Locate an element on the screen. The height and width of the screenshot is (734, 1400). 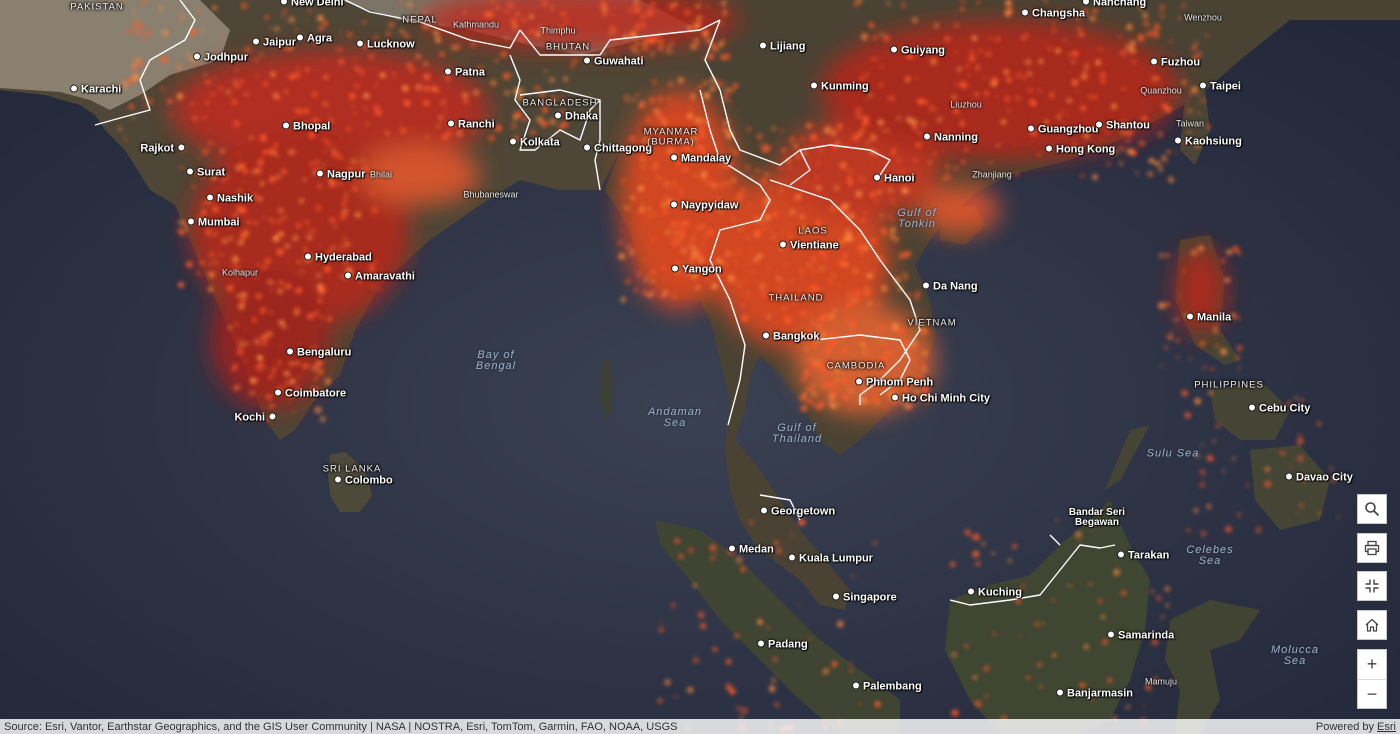
print-button is located at coordinates (1372, 548).